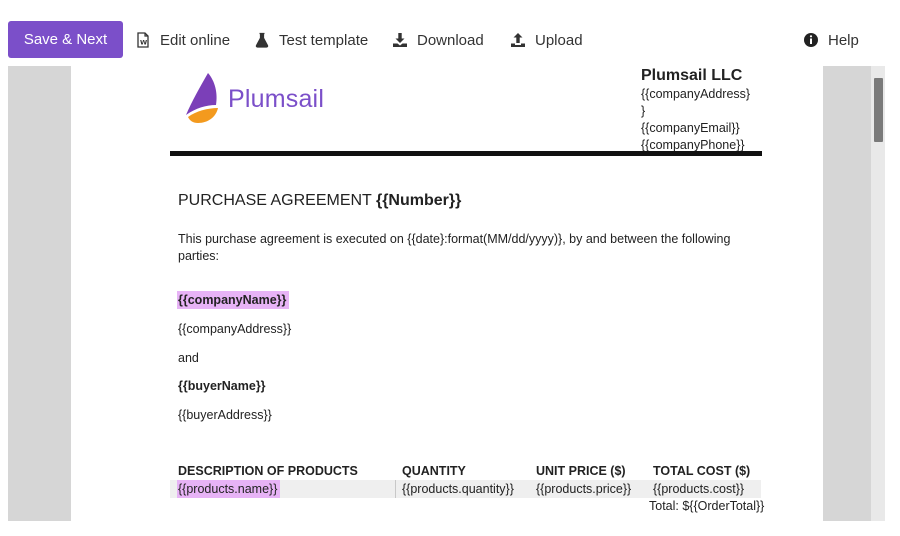 The height and width of the screenshot is (536, 900). What do you see at coordinates (696, 94) in the screenshot?
I see `company-address-line1: {{companyAddress}` at bounding box center [696, 94].